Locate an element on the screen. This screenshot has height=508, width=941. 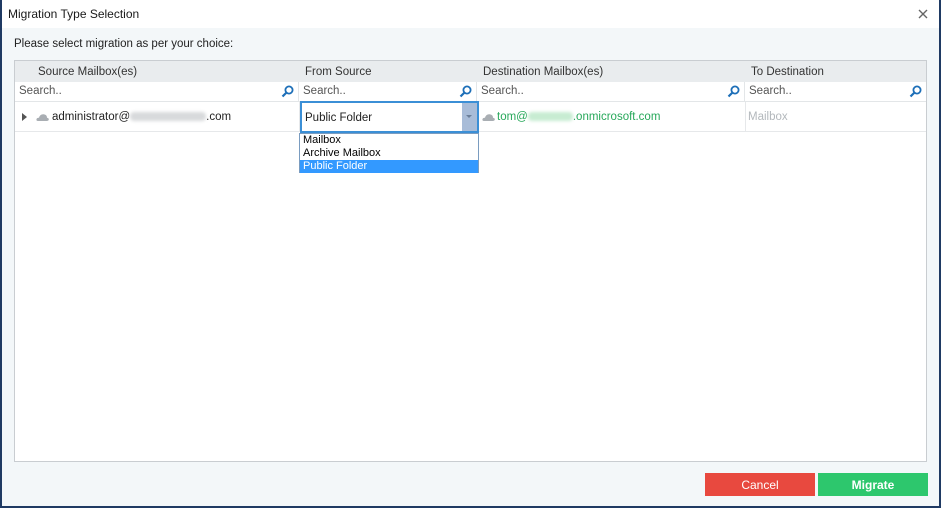
from-source-search is located at coordinates (388, 92).